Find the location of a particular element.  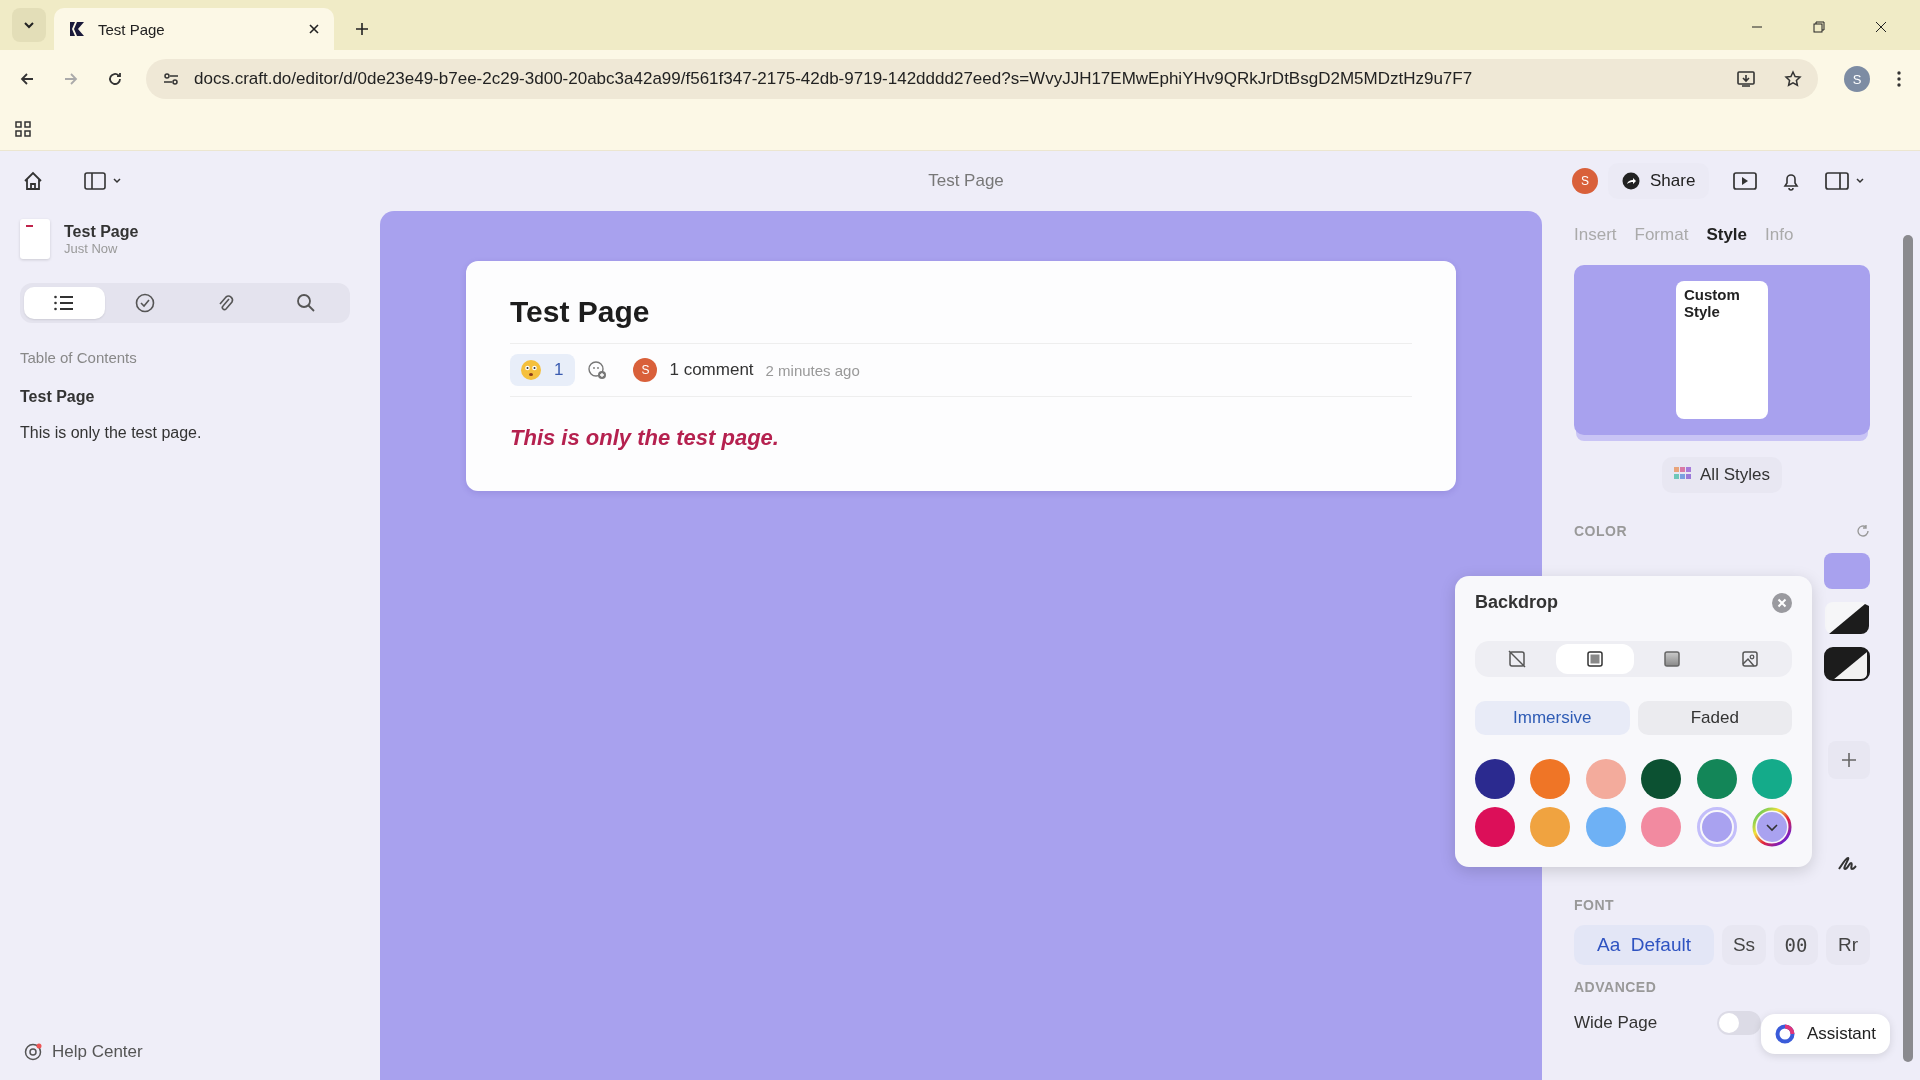

browser-tab: Test Page is located at coordinates (194, 29).